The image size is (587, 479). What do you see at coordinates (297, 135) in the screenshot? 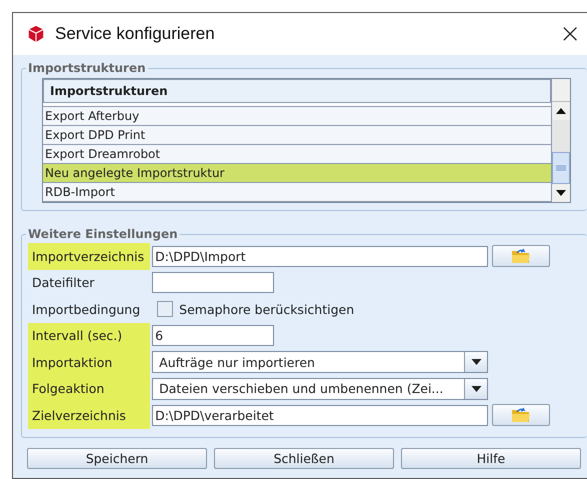
I see `table-row: Export DPD Print` at bounding box center [297, 135].